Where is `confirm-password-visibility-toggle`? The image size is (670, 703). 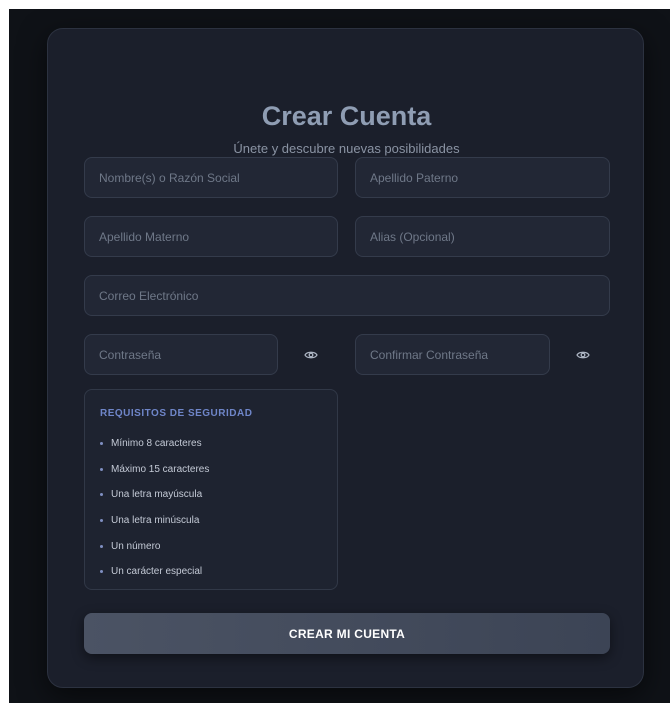
confirm-password-visibility-toggle is located at coordinates (583, 355).